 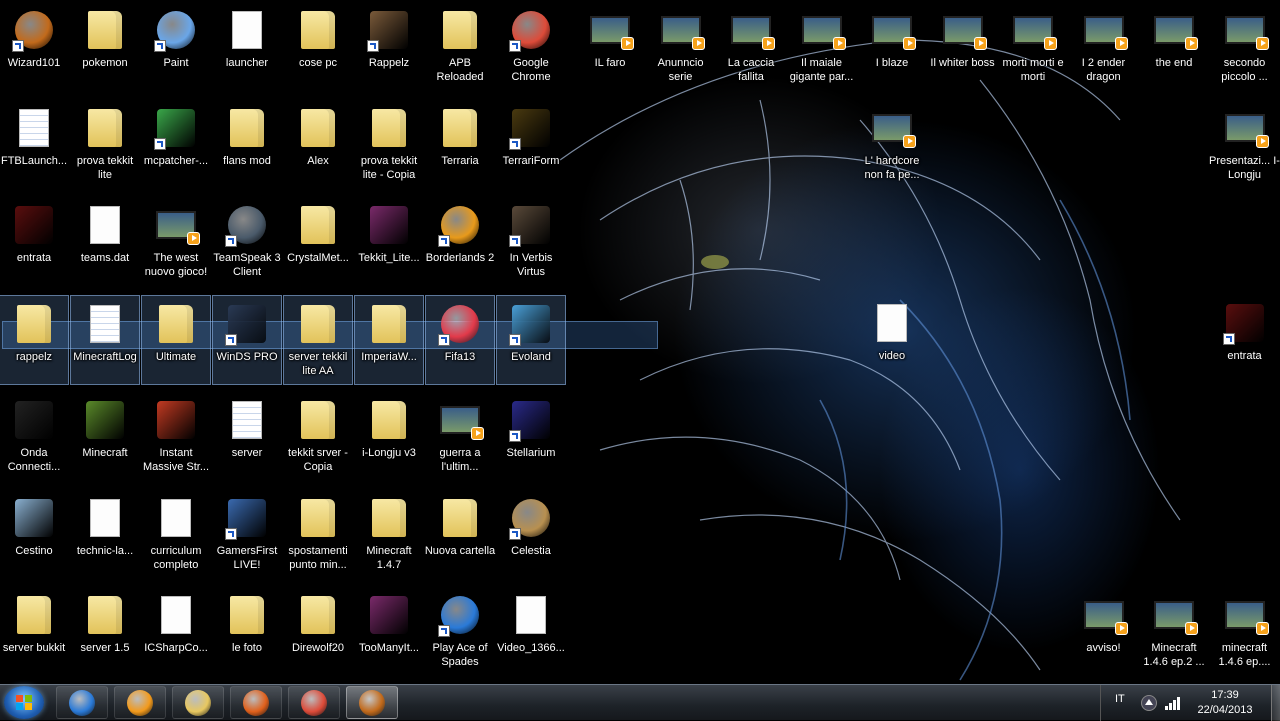 I want to click on desktop-icon-label: Stellarium, so click(x=531, y=453).